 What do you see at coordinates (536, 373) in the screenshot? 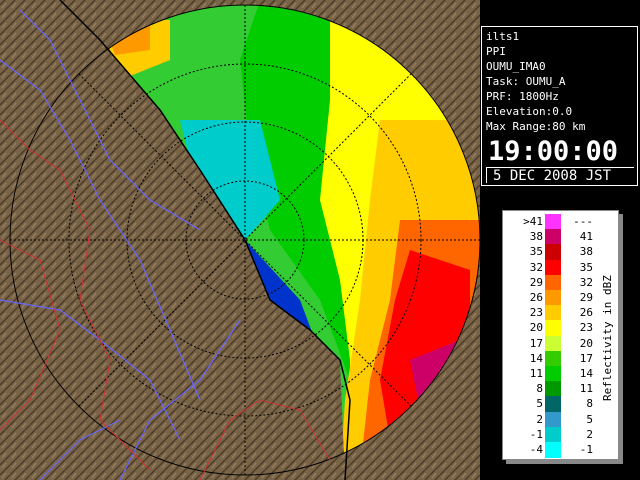
I see `legend-lower-bound: 11` at bounding box center [536, 373].